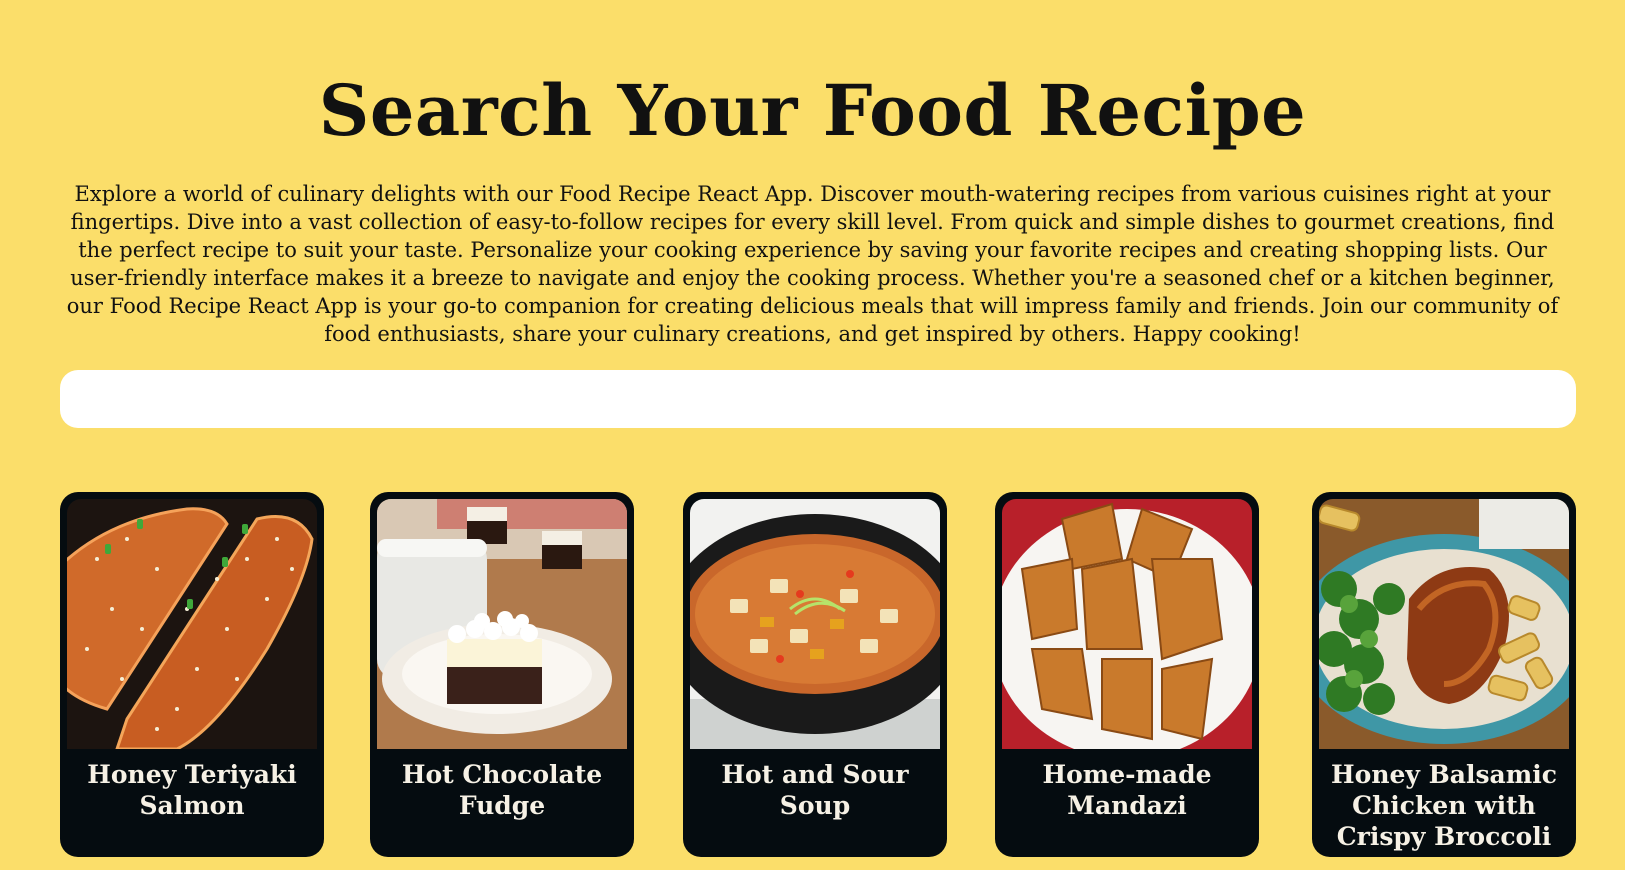  What do you see at coordinates (192, 790) in the screenshot?
I see `recipe-title: Honey Teriyaki Salmon` at bounding box center [192, 790].